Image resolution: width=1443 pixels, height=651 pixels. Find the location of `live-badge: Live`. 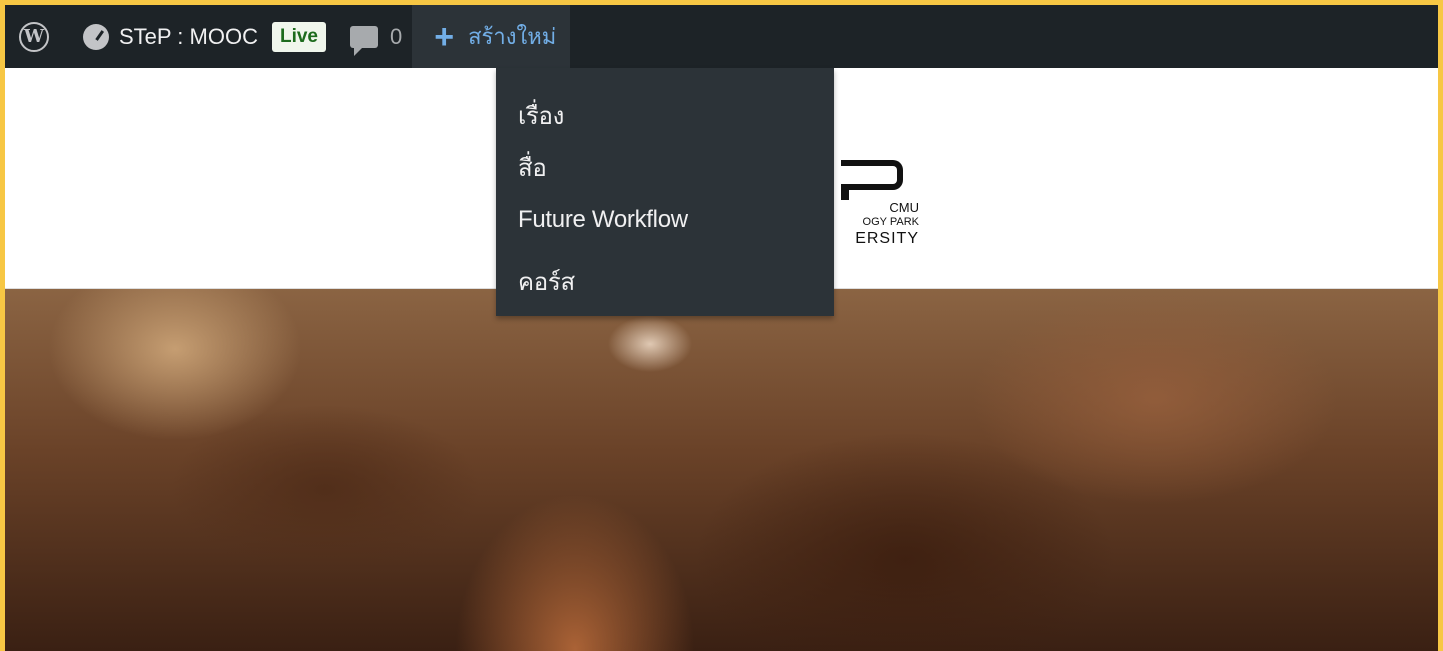

live-badge: Live is located at coordinates (298, 36).